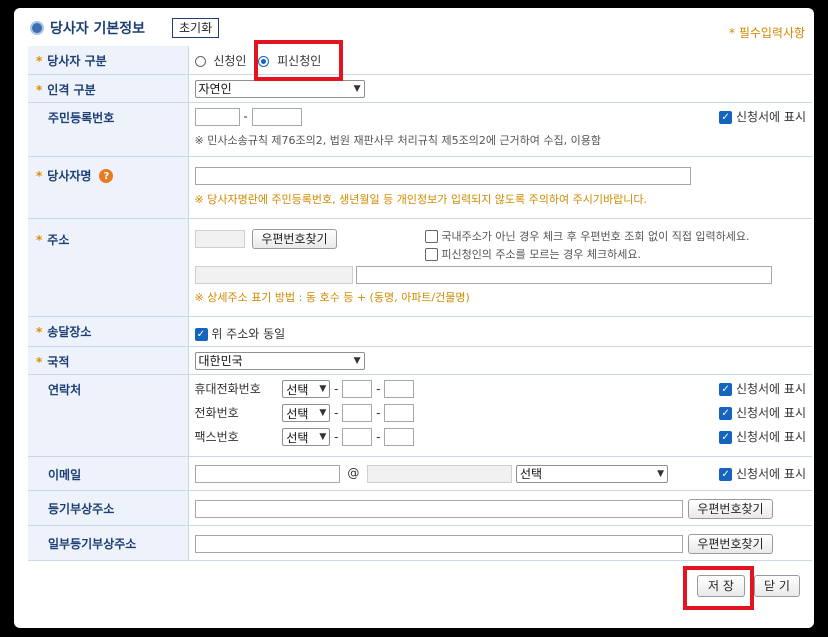 This screenshot has height=637, width=828. What do you see at coordinates (726, 389) in the screenshot?
I see `mobile-show-checkbox: ✓` at bounding box center [726, 389].